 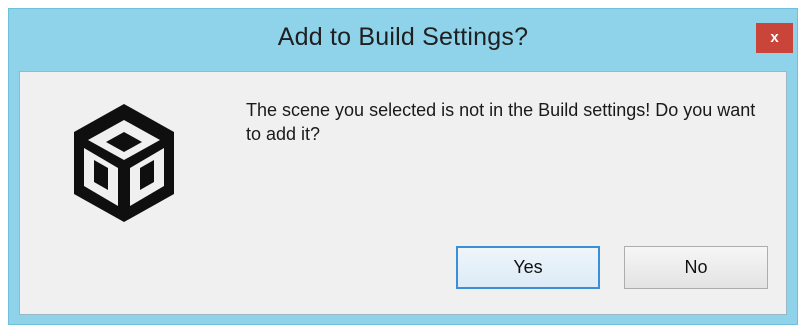 What do you see at coordinates (403, 37) in the screenshot?
I see `dialog-title: Add to Build Settings?` at bounding box center [403, 37].